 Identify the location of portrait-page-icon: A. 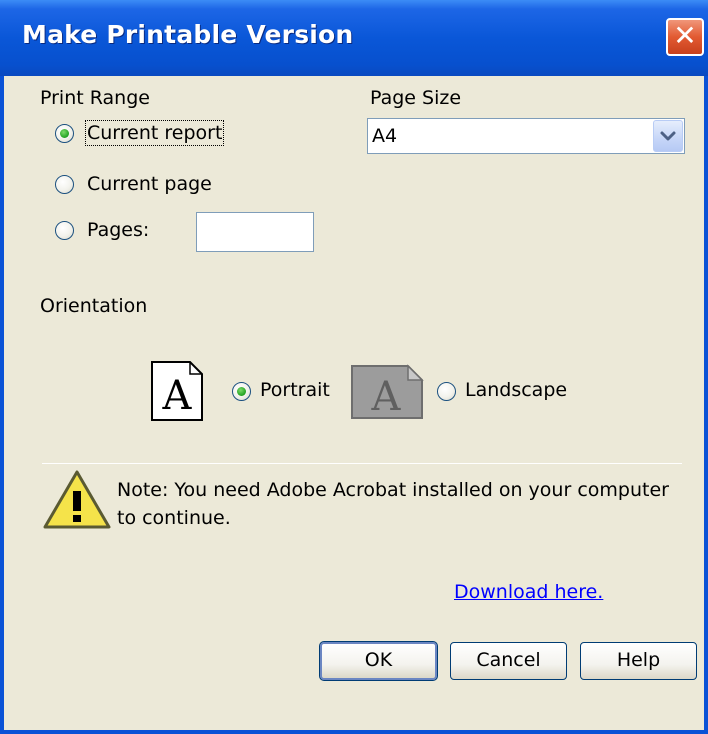
(177, 391).